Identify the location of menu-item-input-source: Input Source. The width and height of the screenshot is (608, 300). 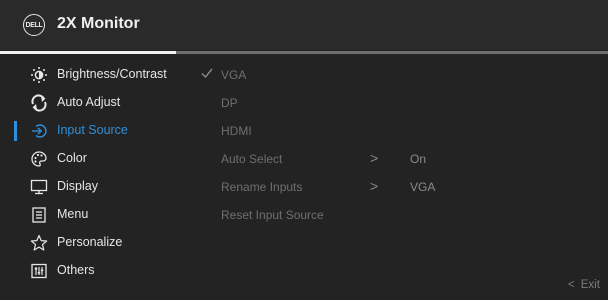
(95, 131).